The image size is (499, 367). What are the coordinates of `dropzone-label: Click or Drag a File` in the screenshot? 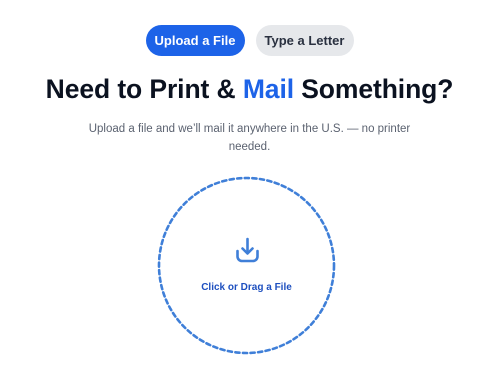 It's located at (246, 287).